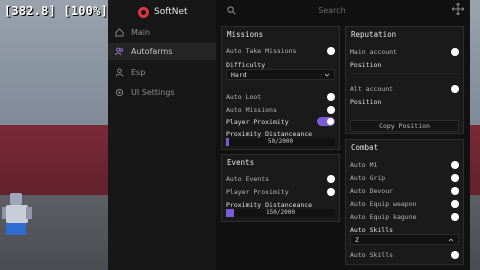 The height and width of the screenshot is (270, 480). What do you see at coordinates (404, 164) in the screenshot?
I see `auto-m1-row: Auto M1` at bounding box center [404, 164].